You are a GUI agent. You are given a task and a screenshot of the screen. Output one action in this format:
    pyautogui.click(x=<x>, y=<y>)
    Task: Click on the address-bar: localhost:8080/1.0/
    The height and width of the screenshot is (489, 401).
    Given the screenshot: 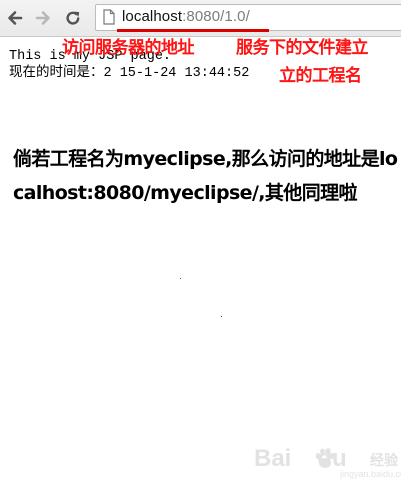 What is the action you would take?
    pyautogui.click(x=248, y=17)
    